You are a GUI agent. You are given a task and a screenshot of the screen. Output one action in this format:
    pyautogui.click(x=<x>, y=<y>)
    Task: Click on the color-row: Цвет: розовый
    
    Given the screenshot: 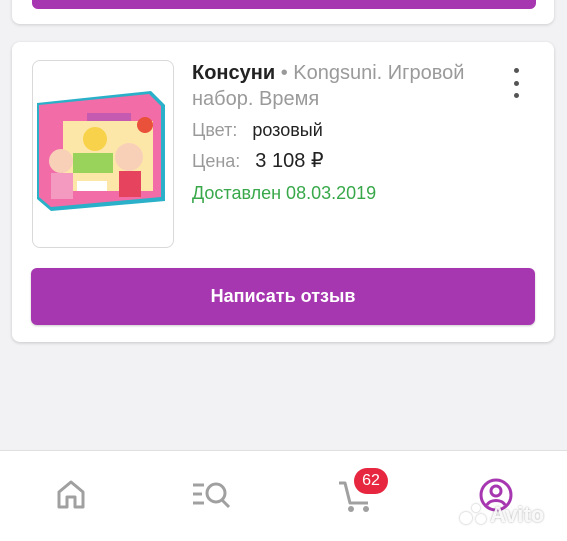 What is the action you would take?
    pyautogui.click(x=257, y=130)
    